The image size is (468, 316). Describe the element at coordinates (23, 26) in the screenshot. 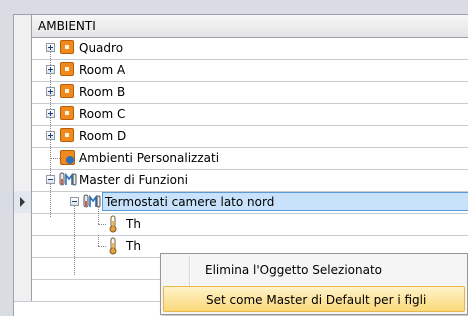

I see `header-row-selector` at that location.